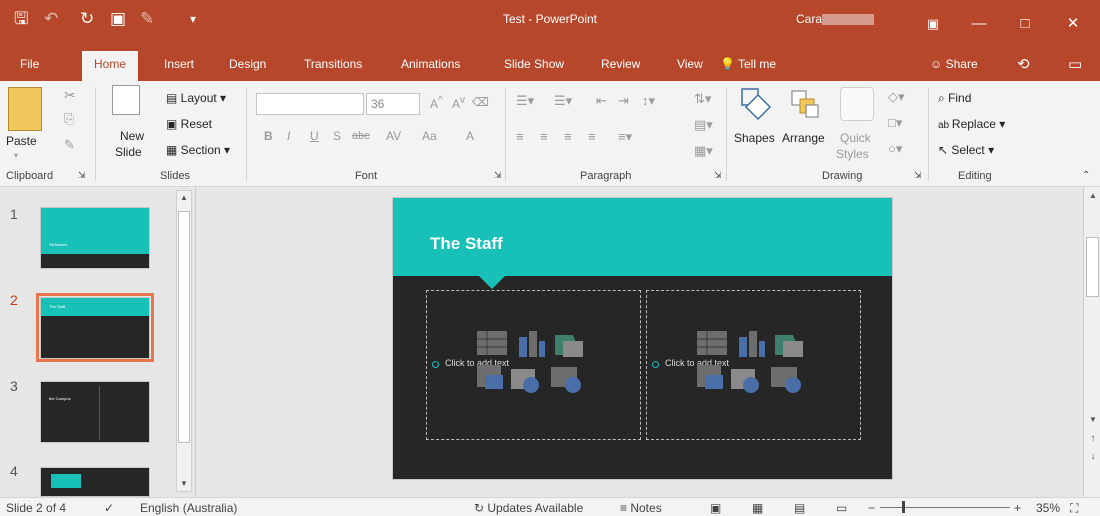 The image size is (1100, 516). Describe the element at coordinates (429, 136) in the screenshot. I see `change-case-button: Aa` at that location.